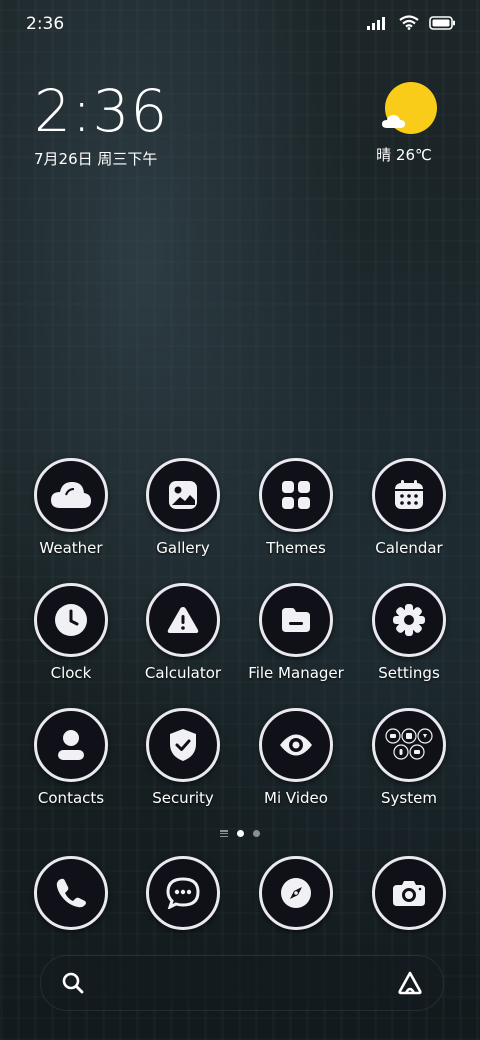 The image size is (480, 1040). What do you see at coordinates (409, 620) in the screenshot?
I see `settings-icon` at bounding box center [409, 620].